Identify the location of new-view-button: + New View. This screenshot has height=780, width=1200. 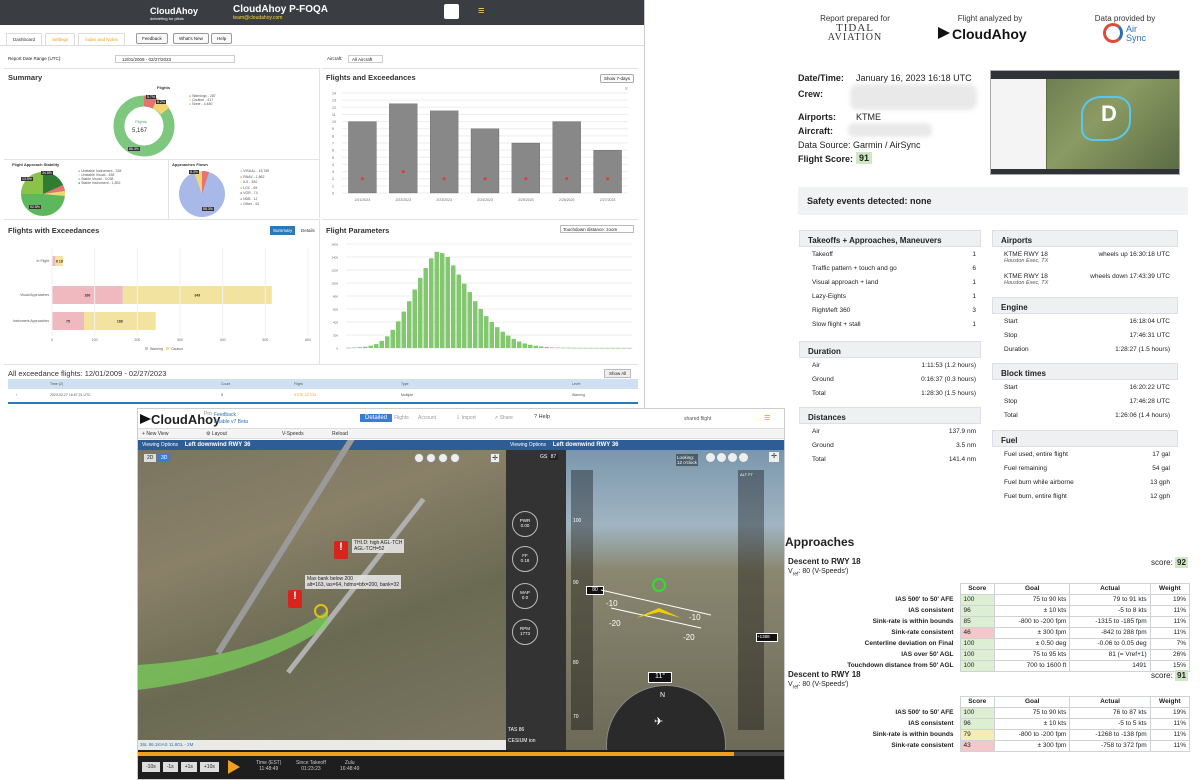
(155, 434).